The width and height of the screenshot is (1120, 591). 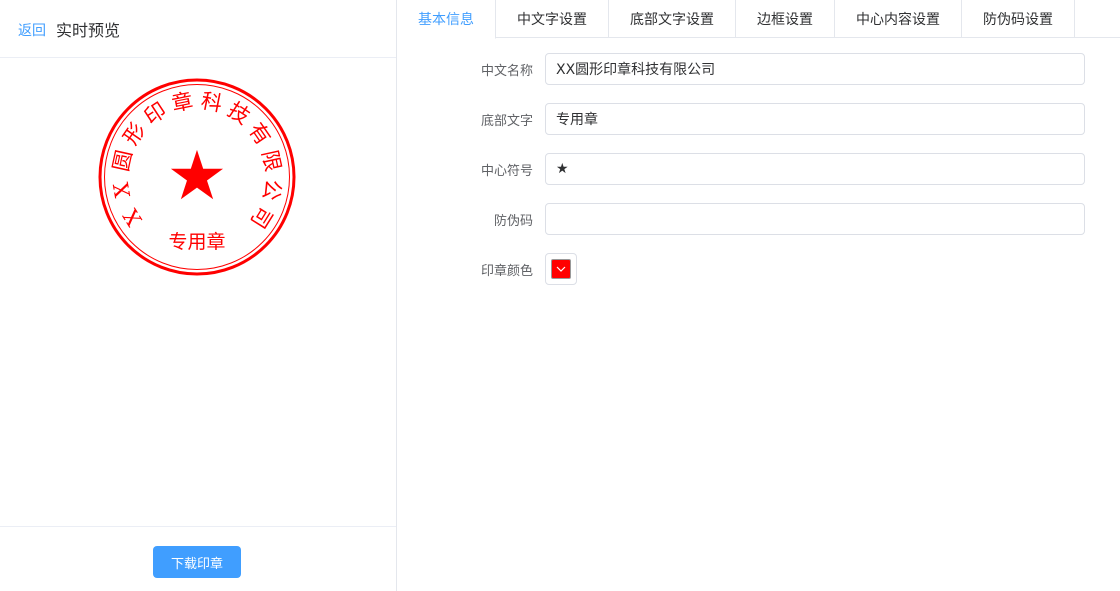 I want to click on form-row-color: 印章颜色, so click(x=758, y=269).